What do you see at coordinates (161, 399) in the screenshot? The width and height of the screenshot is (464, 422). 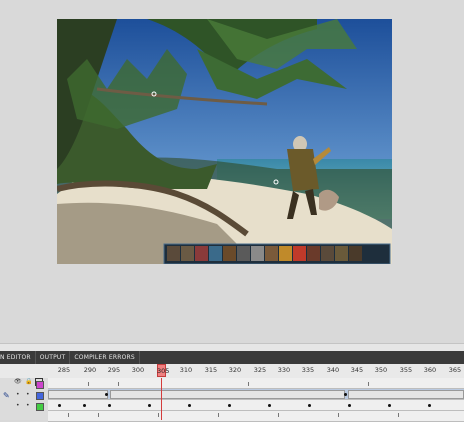 I see `playhead-line` at bounding box center [161, 399].